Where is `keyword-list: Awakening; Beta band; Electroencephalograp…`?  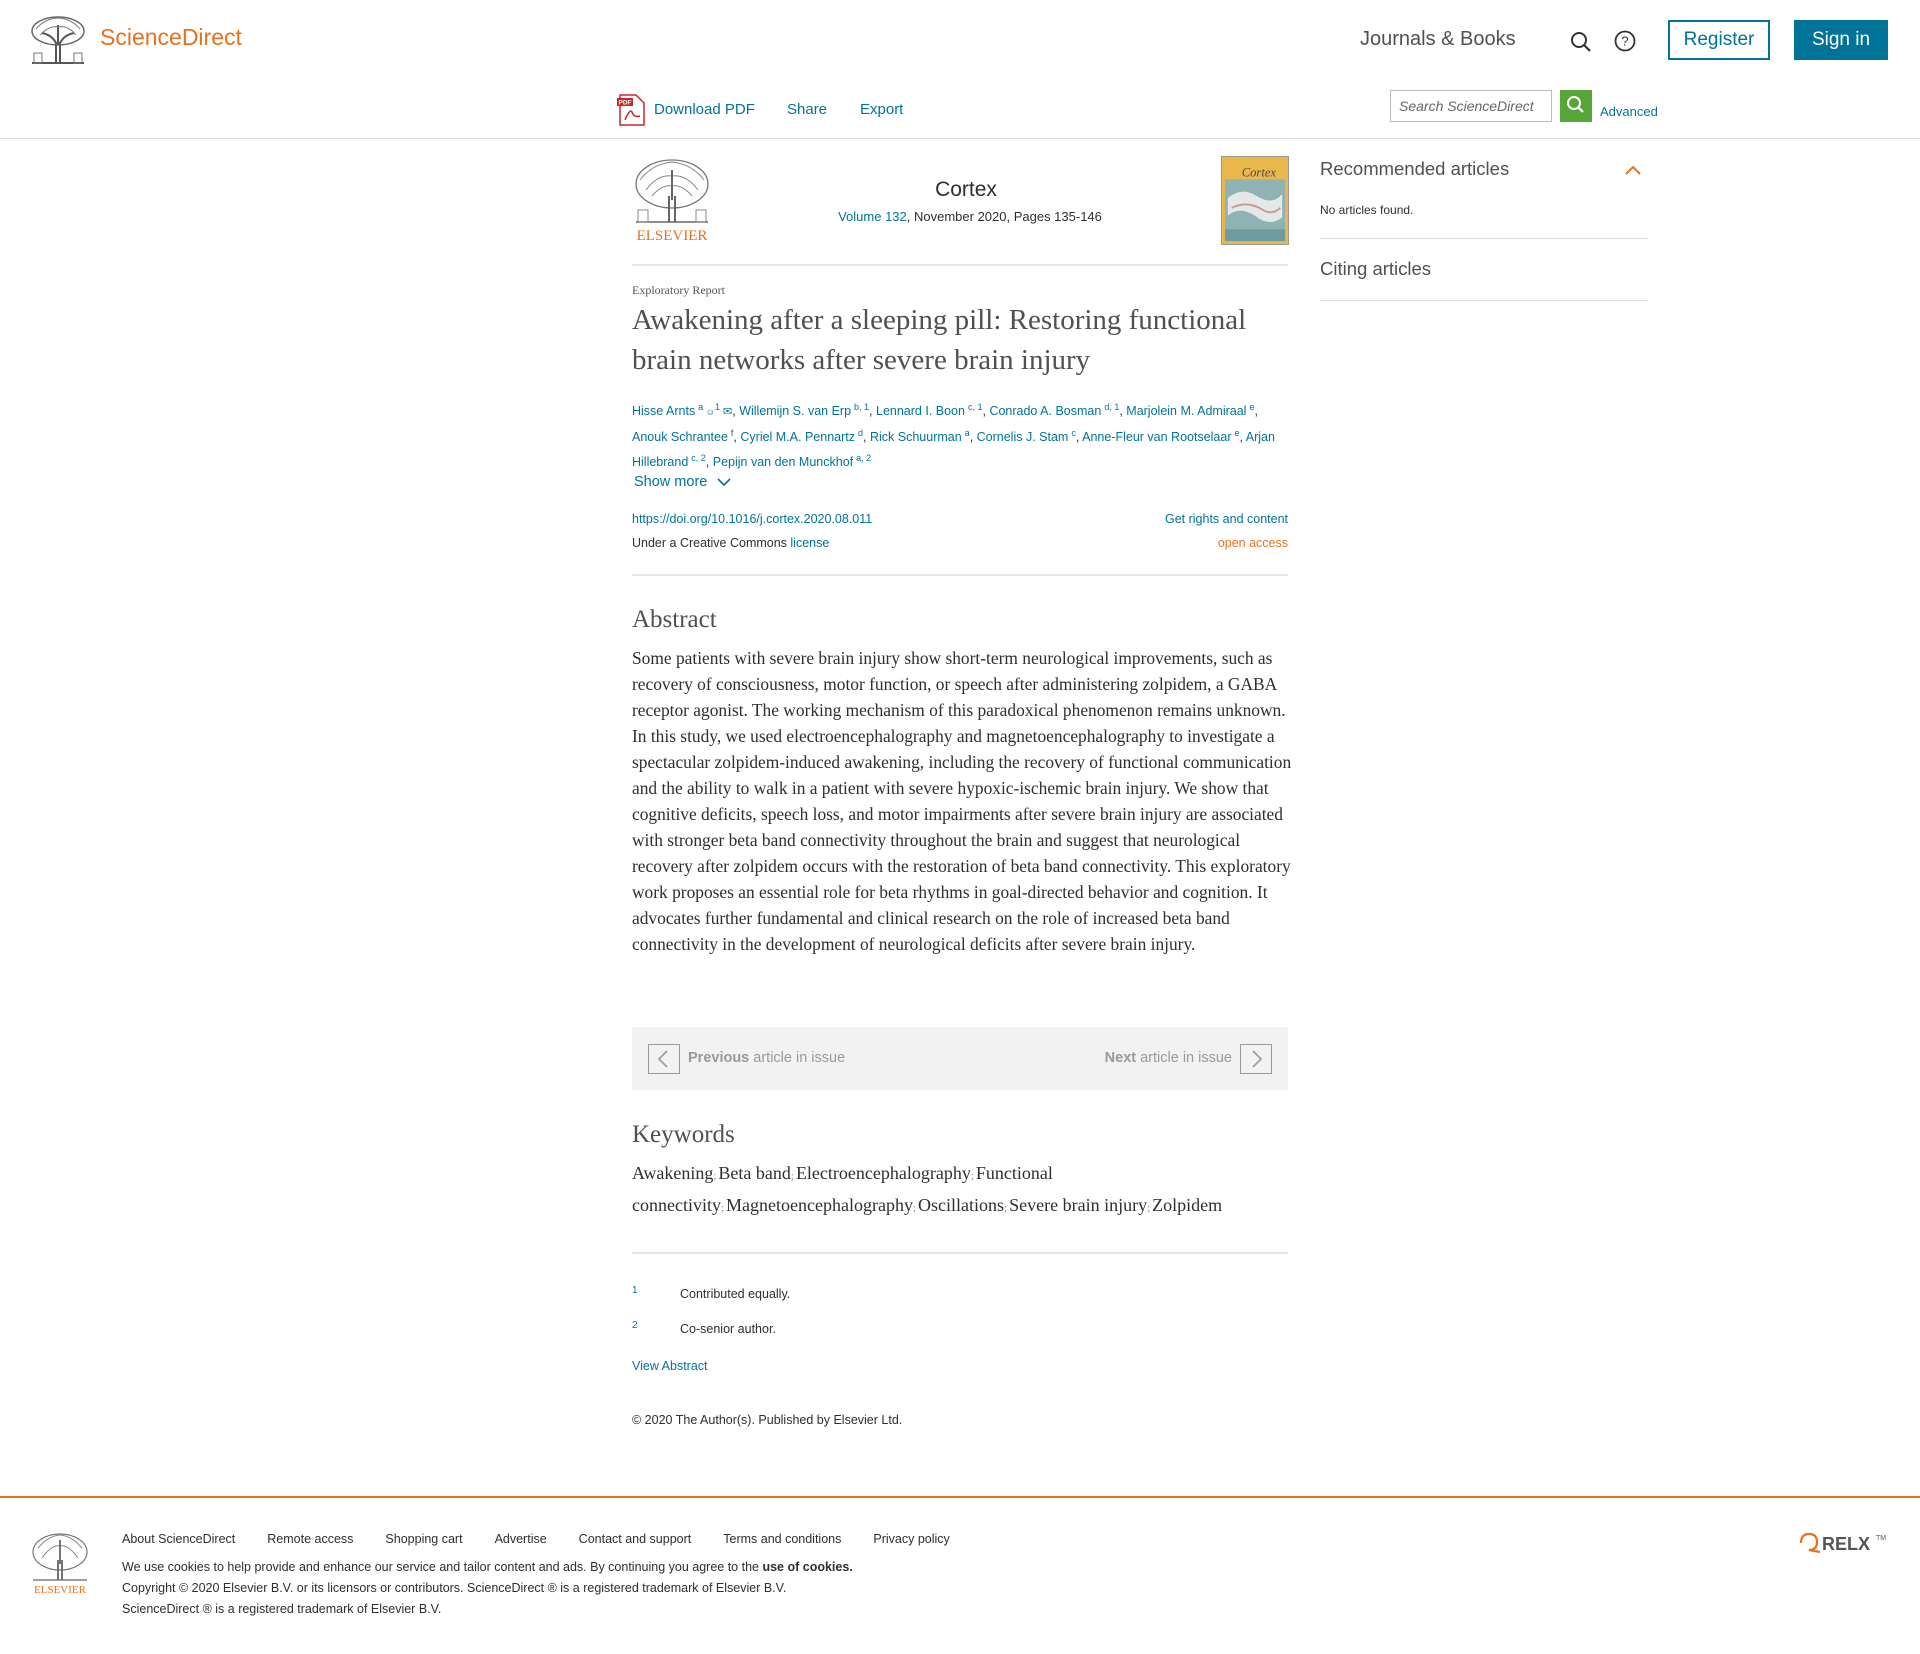
keyword-list: Awakening; Beta band; Electroencephalograp… is located at coordinates (962, 1191).